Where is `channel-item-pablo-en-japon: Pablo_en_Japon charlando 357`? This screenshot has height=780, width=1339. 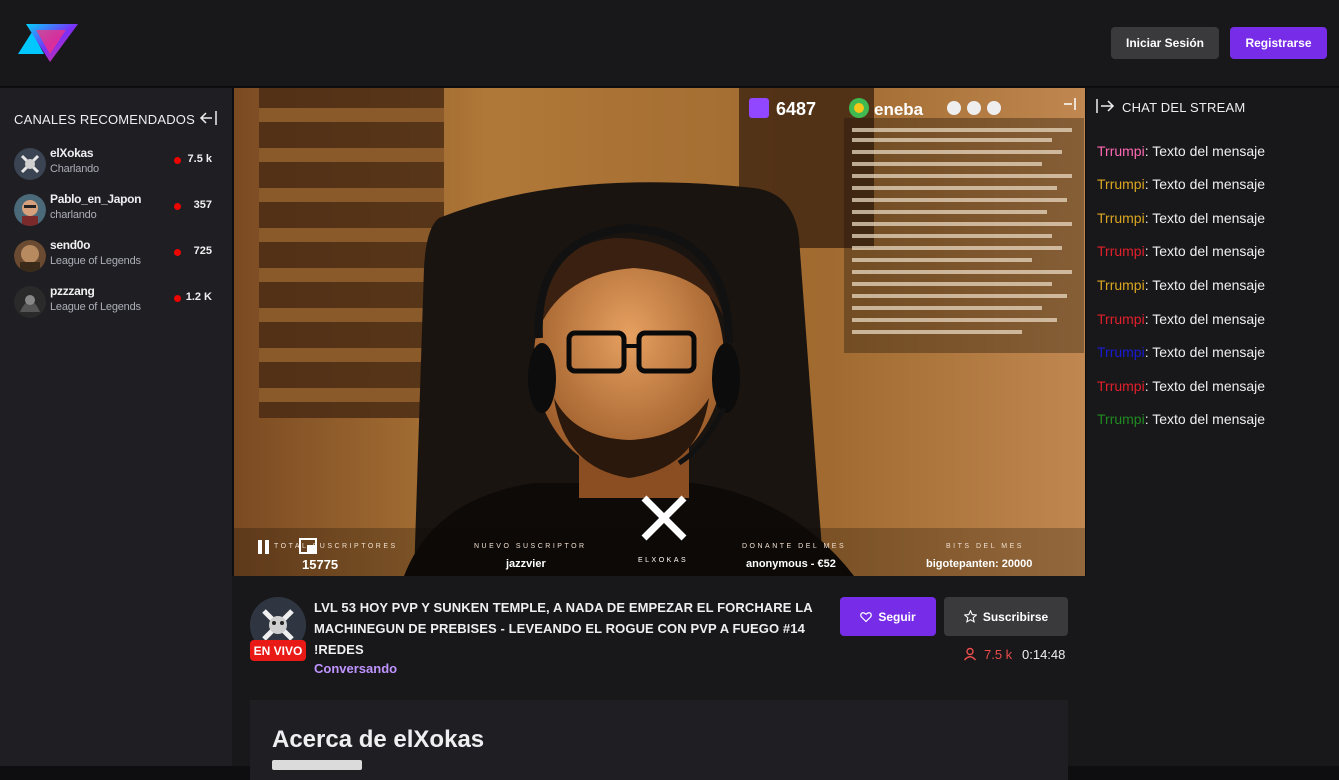
channel-item-pablo-en-japon: Pablo_en_Japon charlando 357 is located at coordinates (116, 210).